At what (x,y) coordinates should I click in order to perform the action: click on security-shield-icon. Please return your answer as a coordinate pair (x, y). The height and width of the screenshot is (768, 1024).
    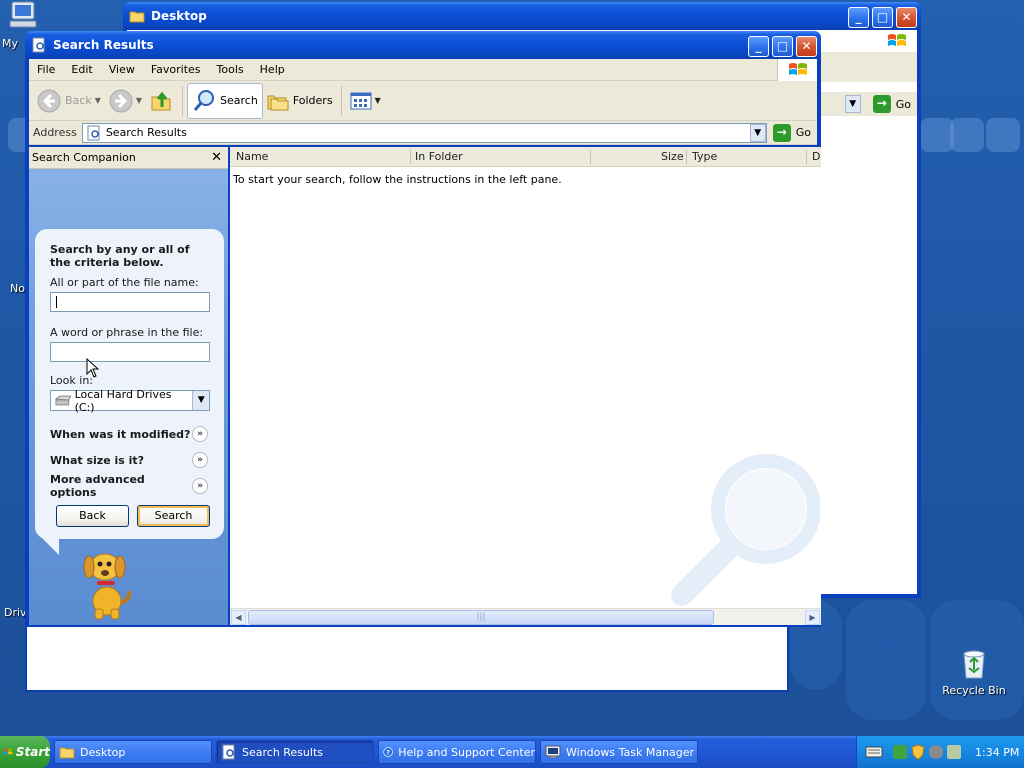
    Looking at the image, I should click on (918, 752).